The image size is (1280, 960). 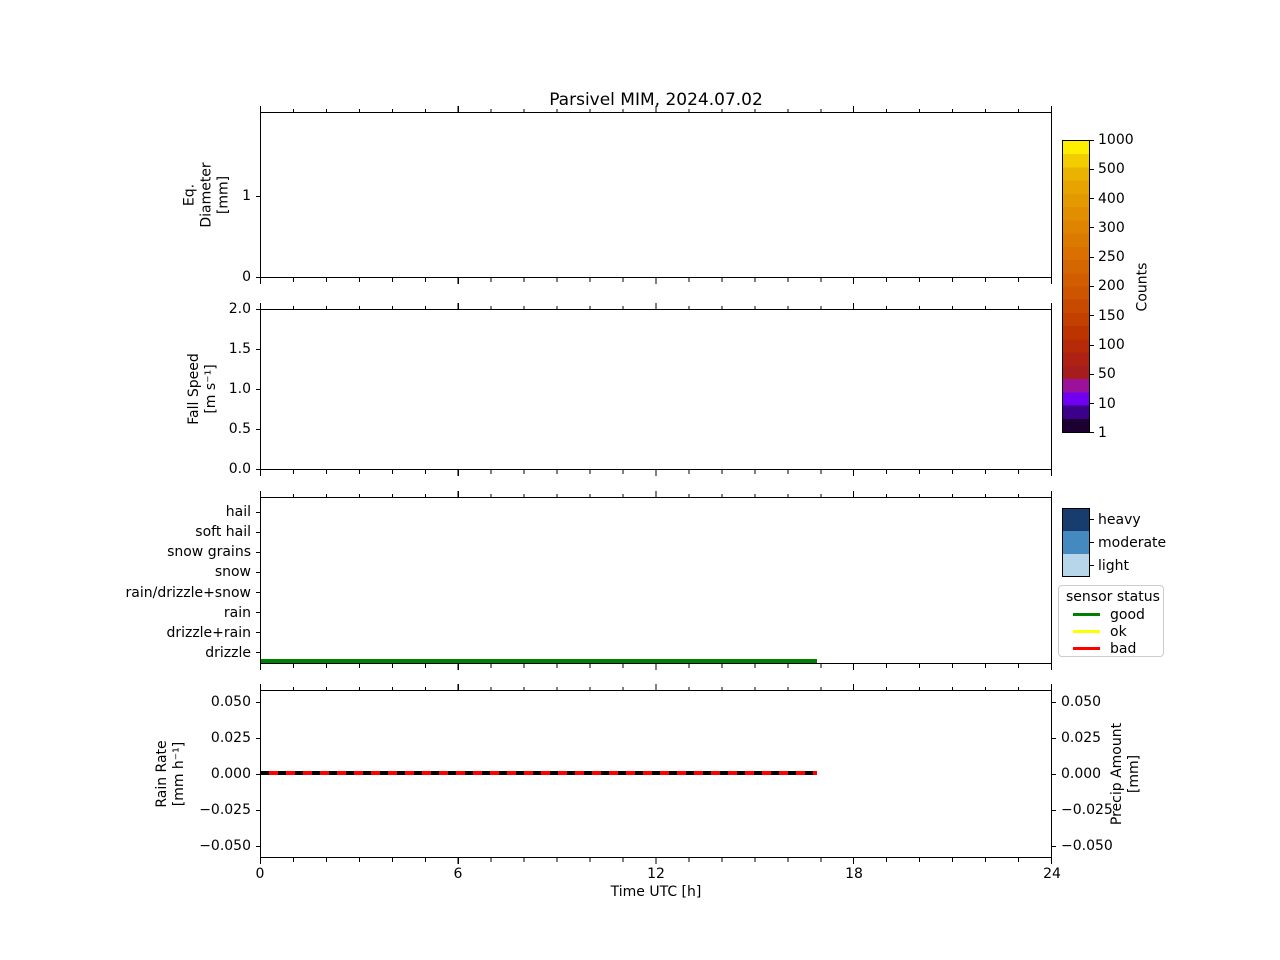 I want to click on counts-colorbar-gradient, so click(x=1076, y=286).